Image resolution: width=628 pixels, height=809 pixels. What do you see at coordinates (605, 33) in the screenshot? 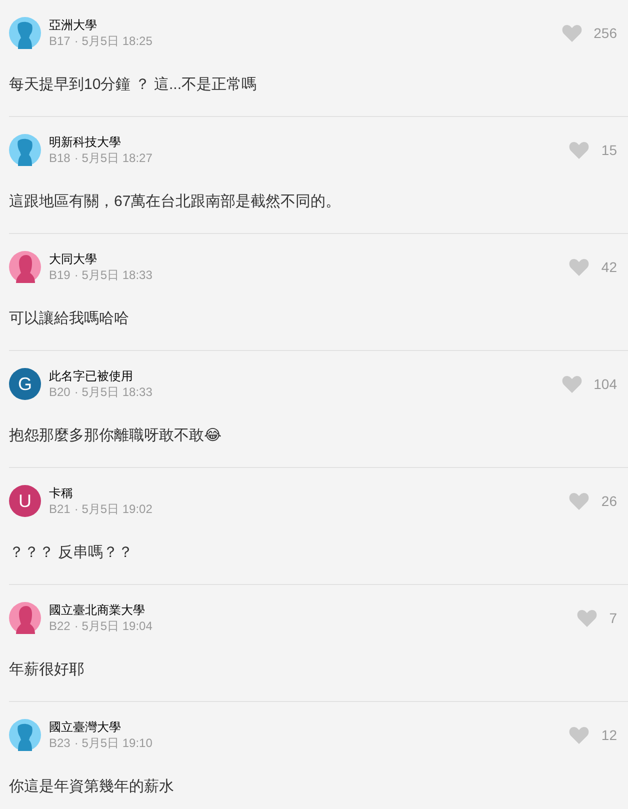
I see `like-count: 256` at bounding box center [605, 33].